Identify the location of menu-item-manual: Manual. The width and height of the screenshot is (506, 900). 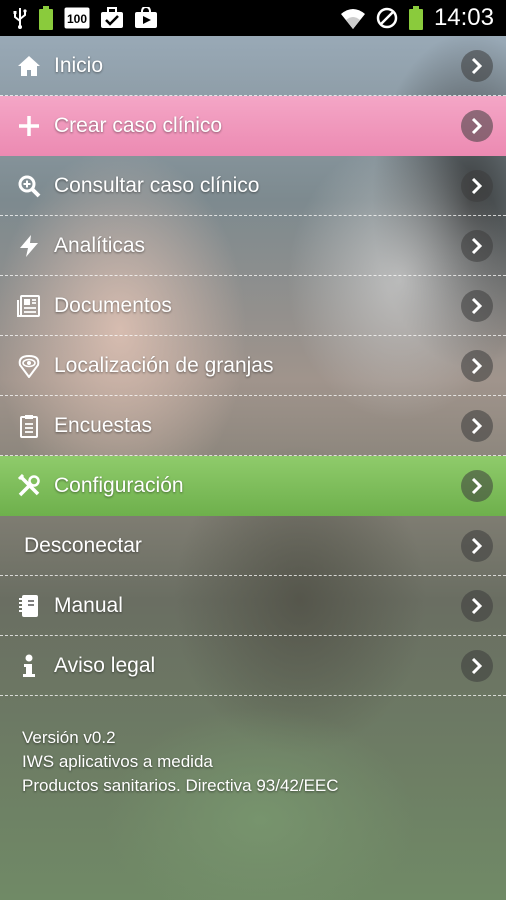
(253, 606).